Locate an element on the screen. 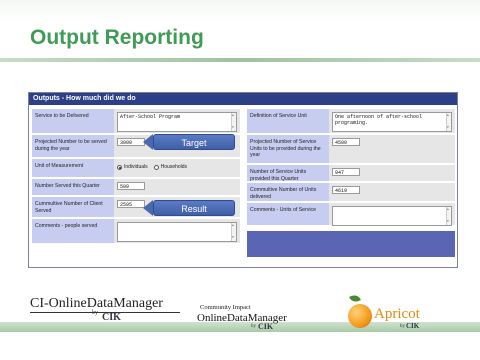 The height and width of the screenshot is (360, 480). label-cumulative-units: Commultive Number of Units delivered is located at coordinates (288, 192).